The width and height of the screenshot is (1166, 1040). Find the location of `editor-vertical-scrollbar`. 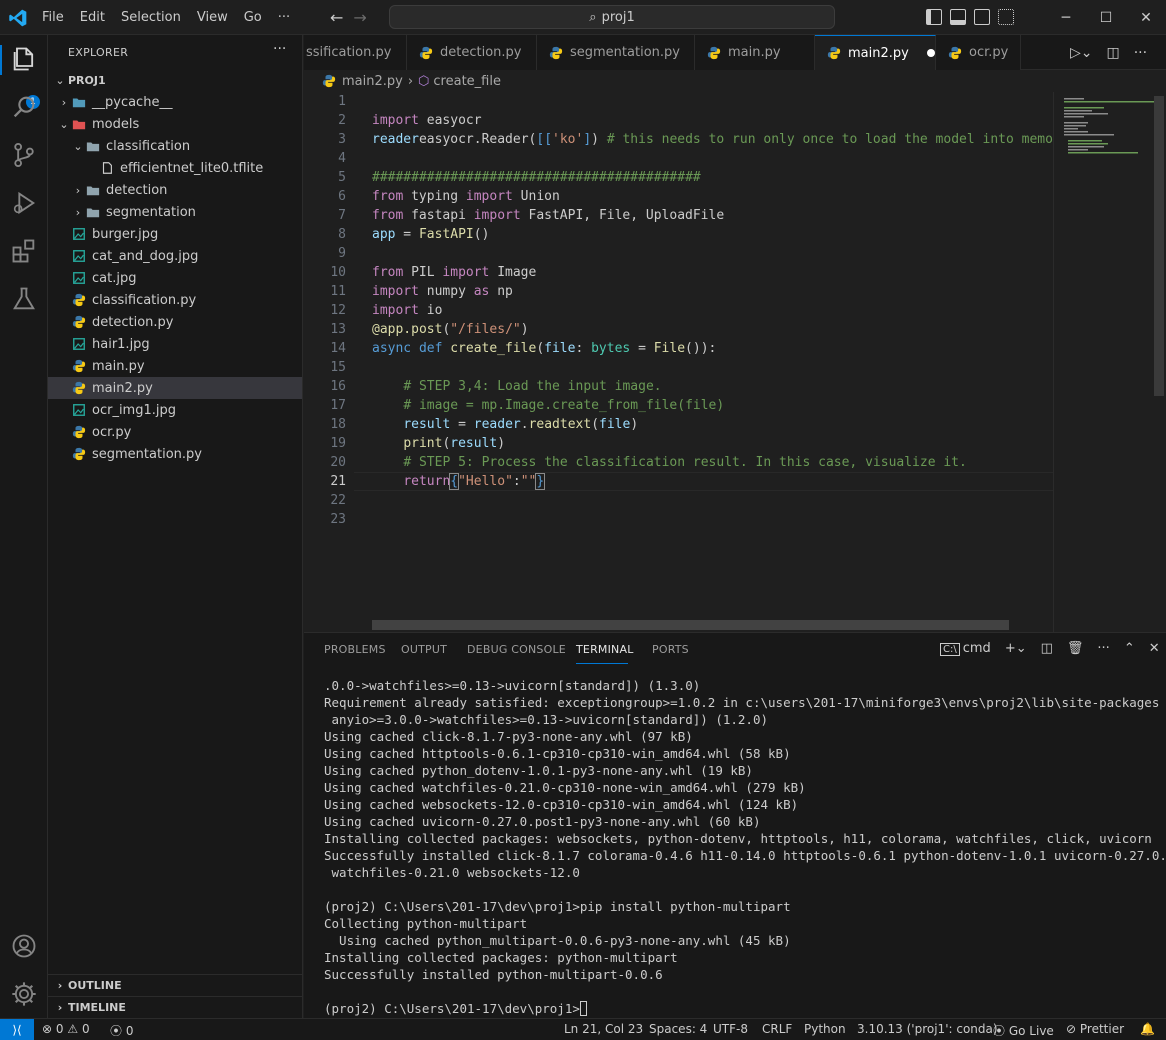

editor-vertical-scrollbar is located at coordinates (1159, 246).